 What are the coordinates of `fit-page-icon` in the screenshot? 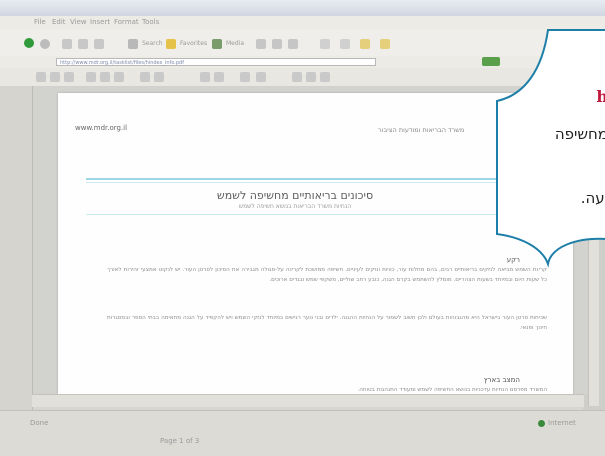 It's located at (297, 77).